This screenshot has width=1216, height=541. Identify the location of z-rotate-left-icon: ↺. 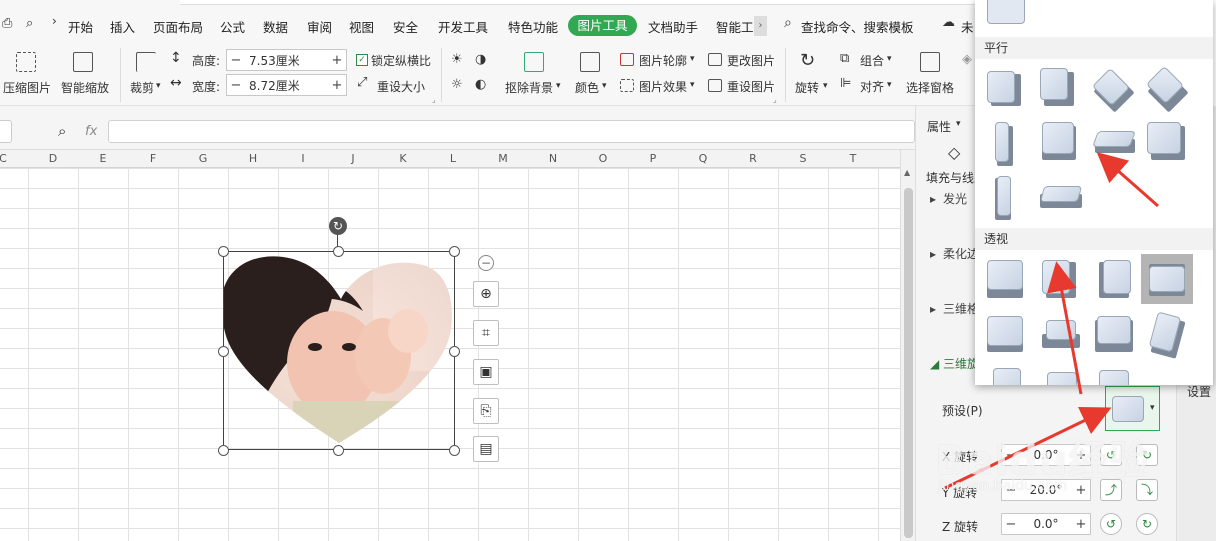
(1111, 524).